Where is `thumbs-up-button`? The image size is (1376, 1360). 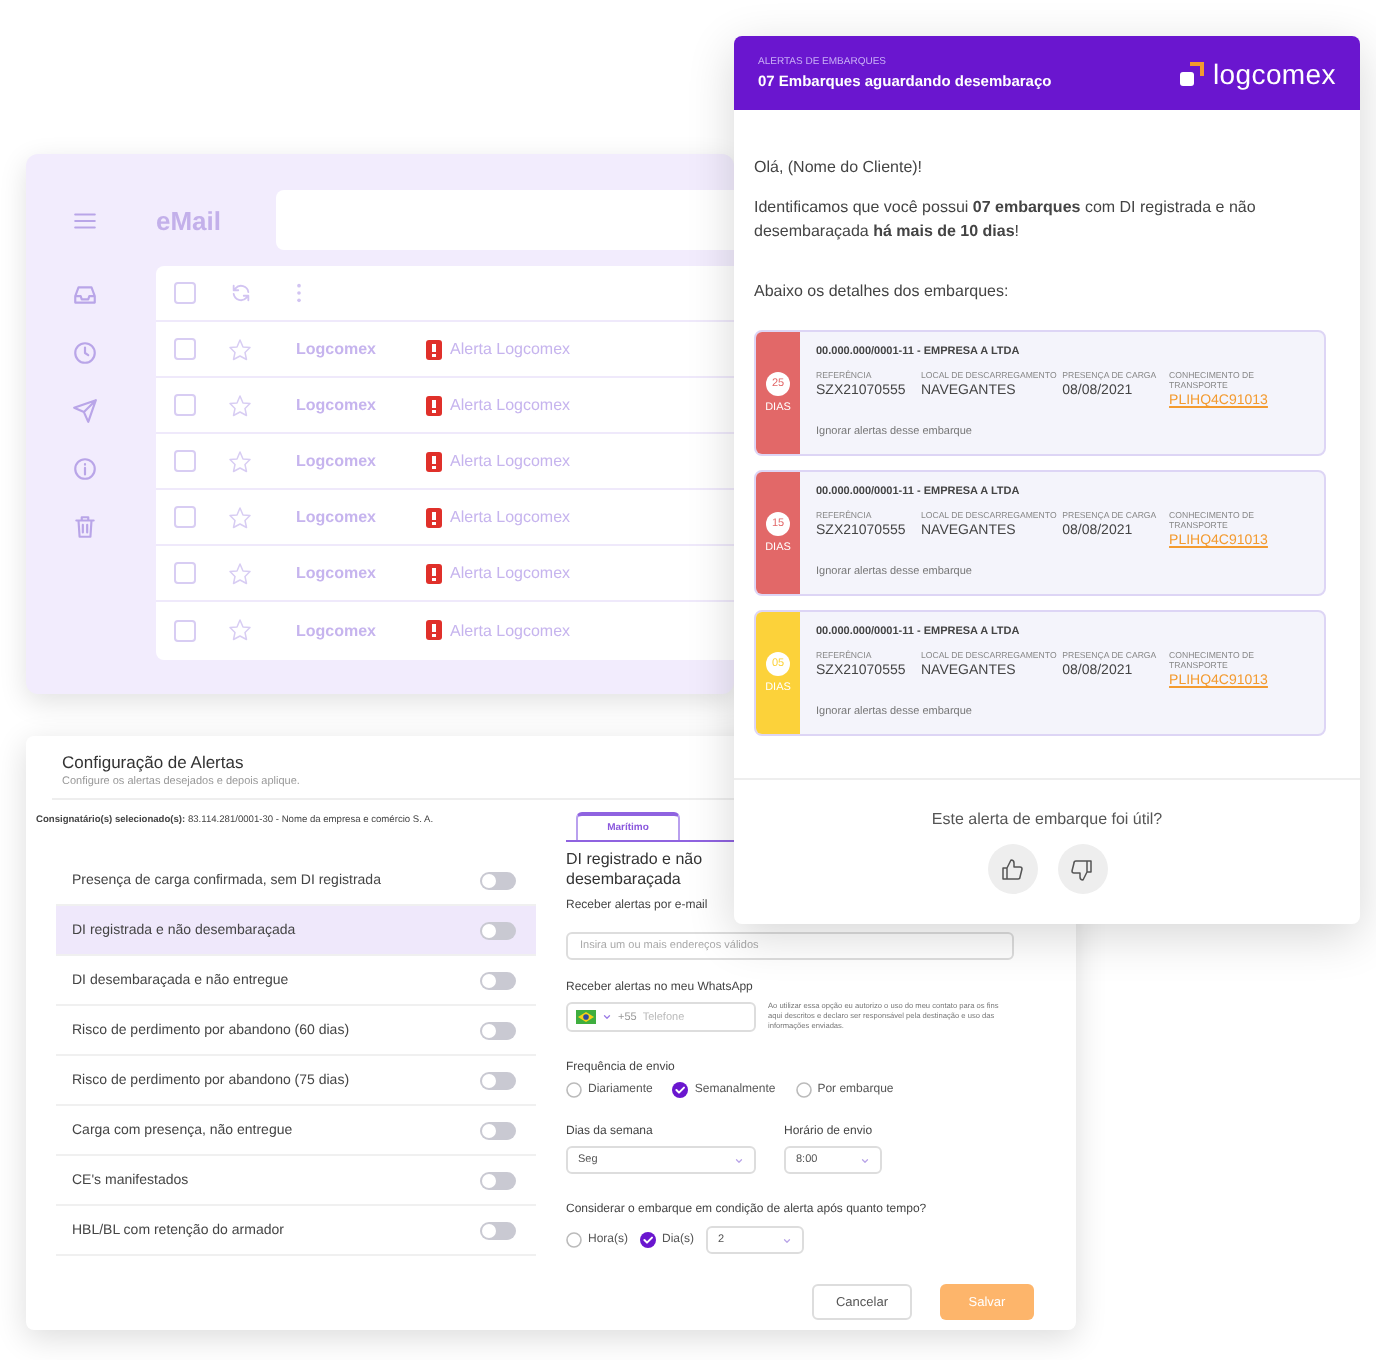
thumbs-up-button is located at coordinates (1012, 869).